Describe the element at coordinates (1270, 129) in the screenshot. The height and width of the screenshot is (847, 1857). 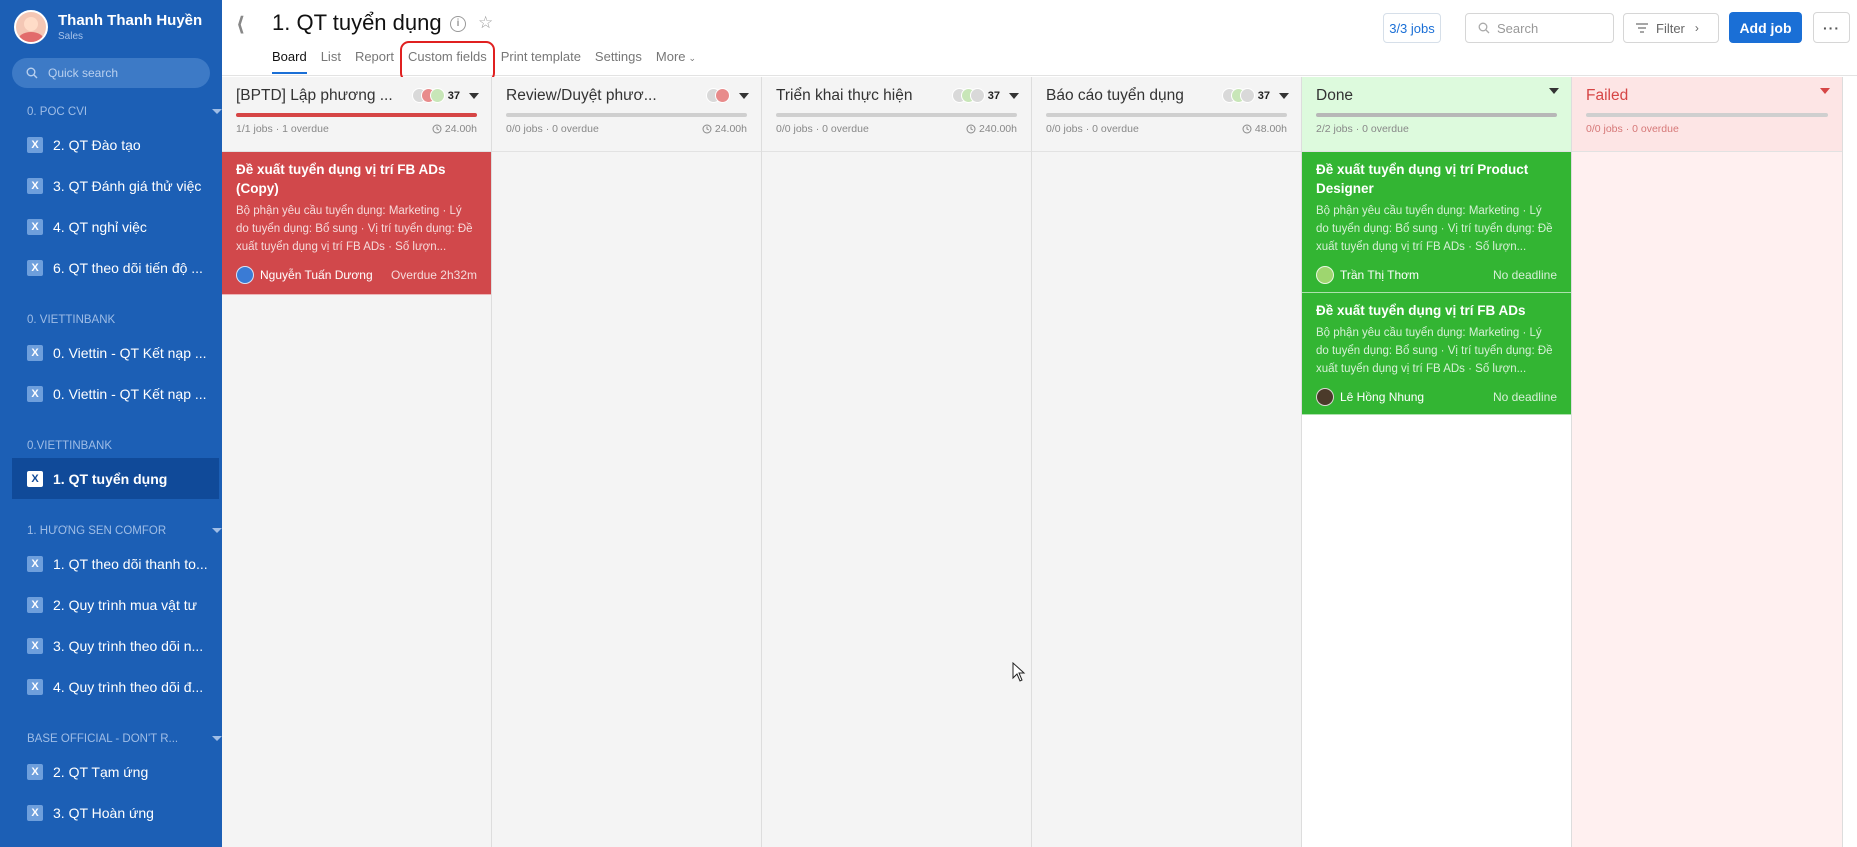
I see `column-hours: 48.00h` at that location.